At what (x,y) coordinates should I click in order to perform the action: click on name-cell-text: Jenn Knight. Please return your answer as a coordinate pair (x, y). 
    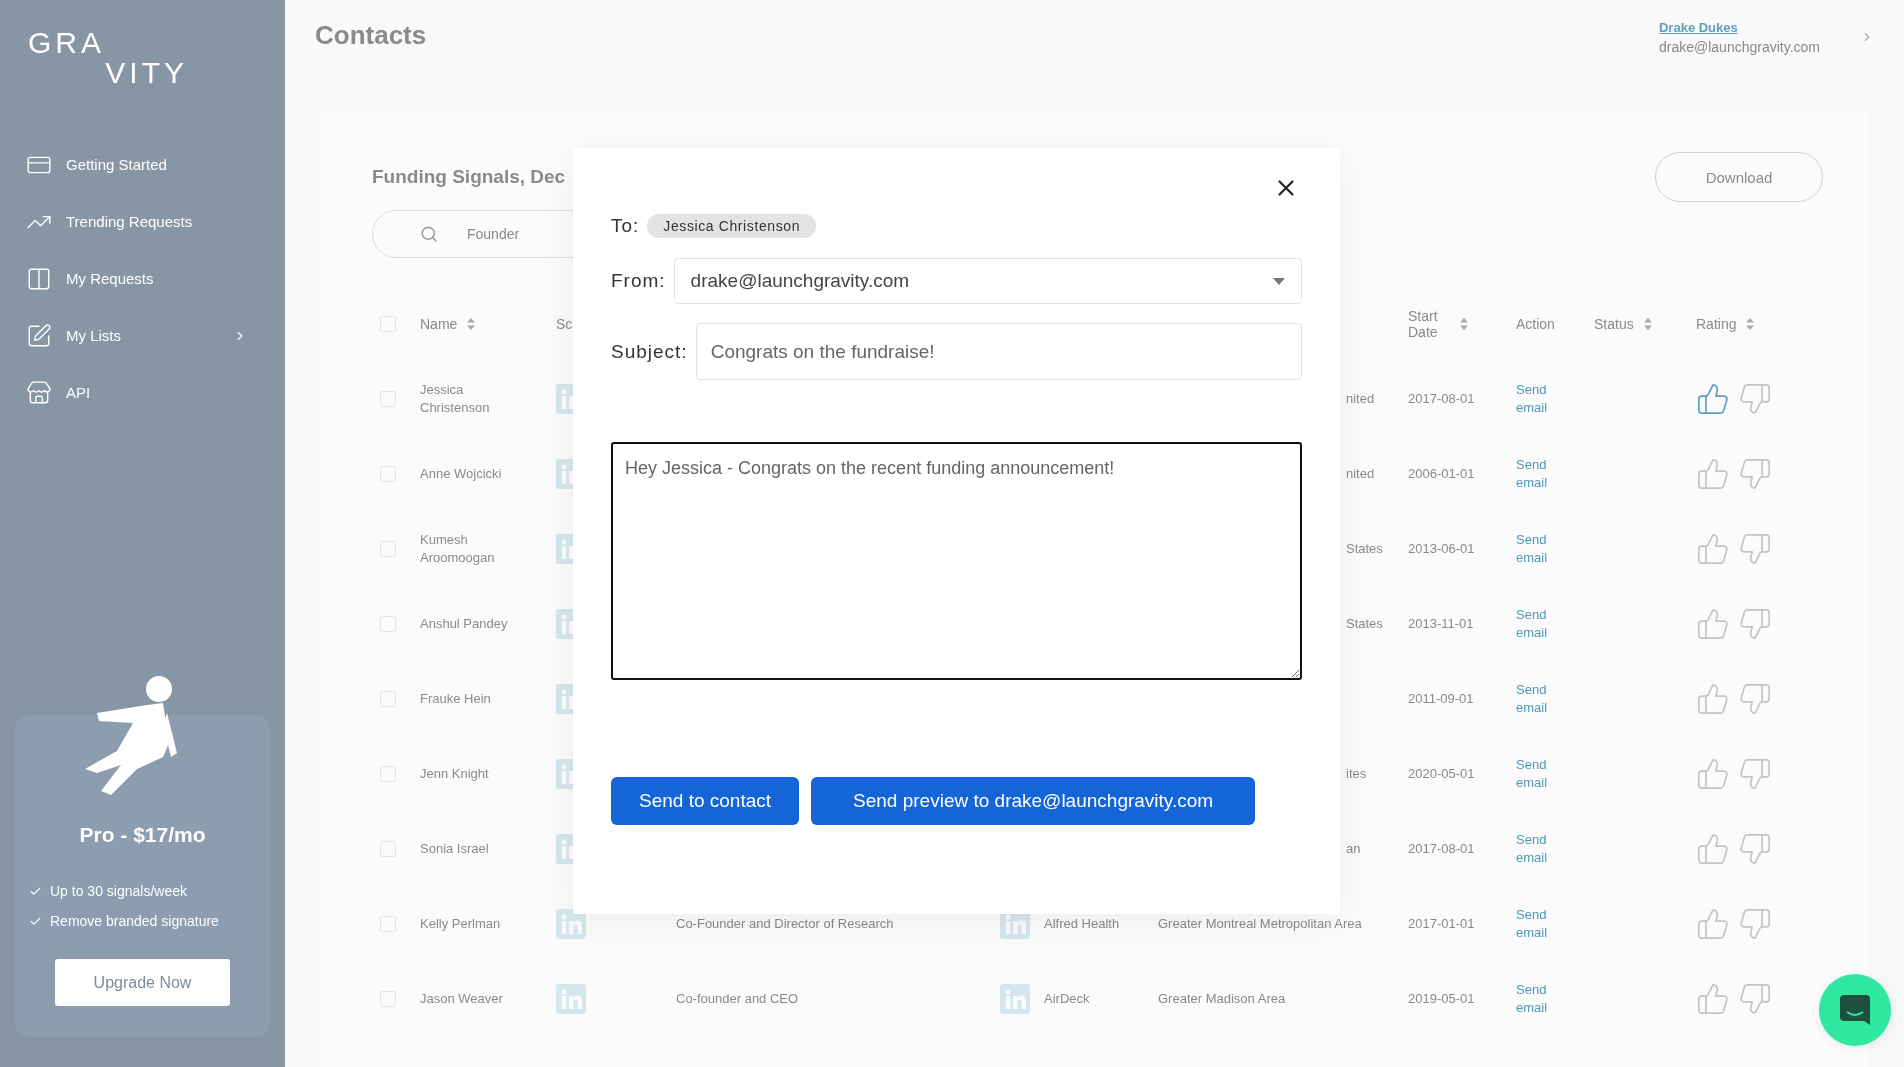
    Looking at the image, I should click on (455, 773).